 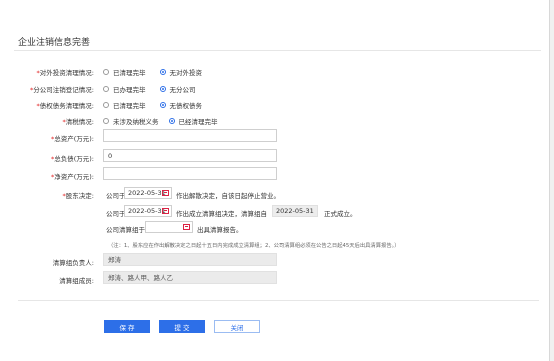 I want to click on liquidation-group-established-date: 2022-05-31, so click(x=295, y=211).